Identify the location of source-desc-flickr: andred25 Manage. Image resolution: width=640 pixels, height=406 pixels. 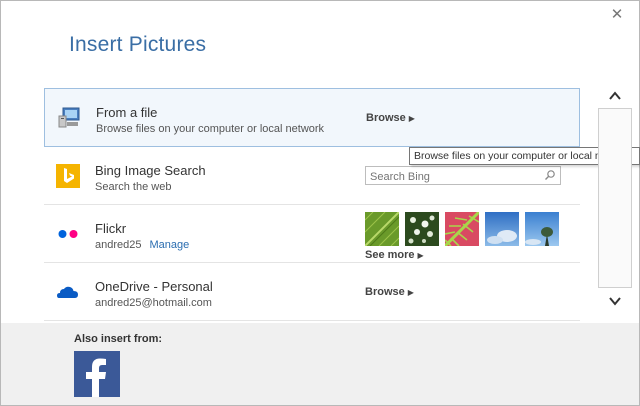
(142, 245).